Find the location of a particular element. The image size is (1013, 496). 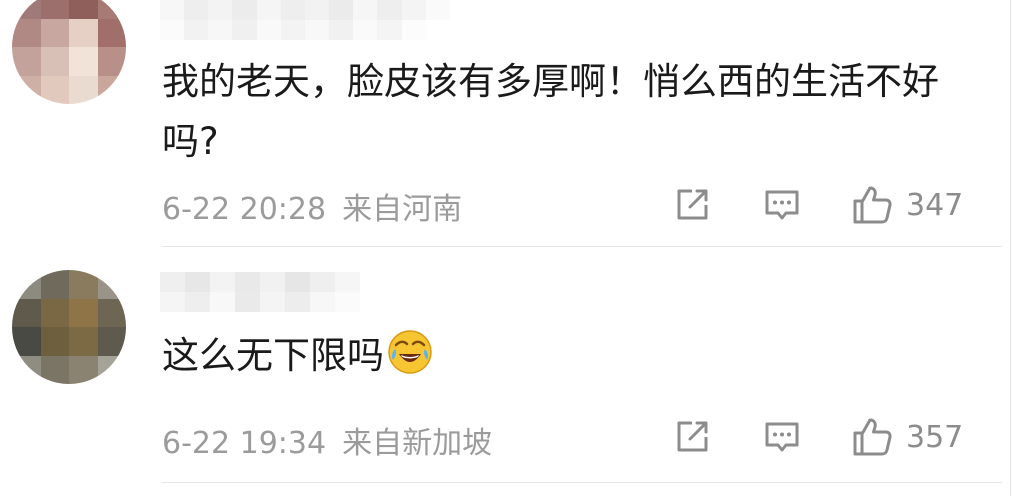

comment-text-content: 这么无下限吗 is located at coordinates (273, 355).